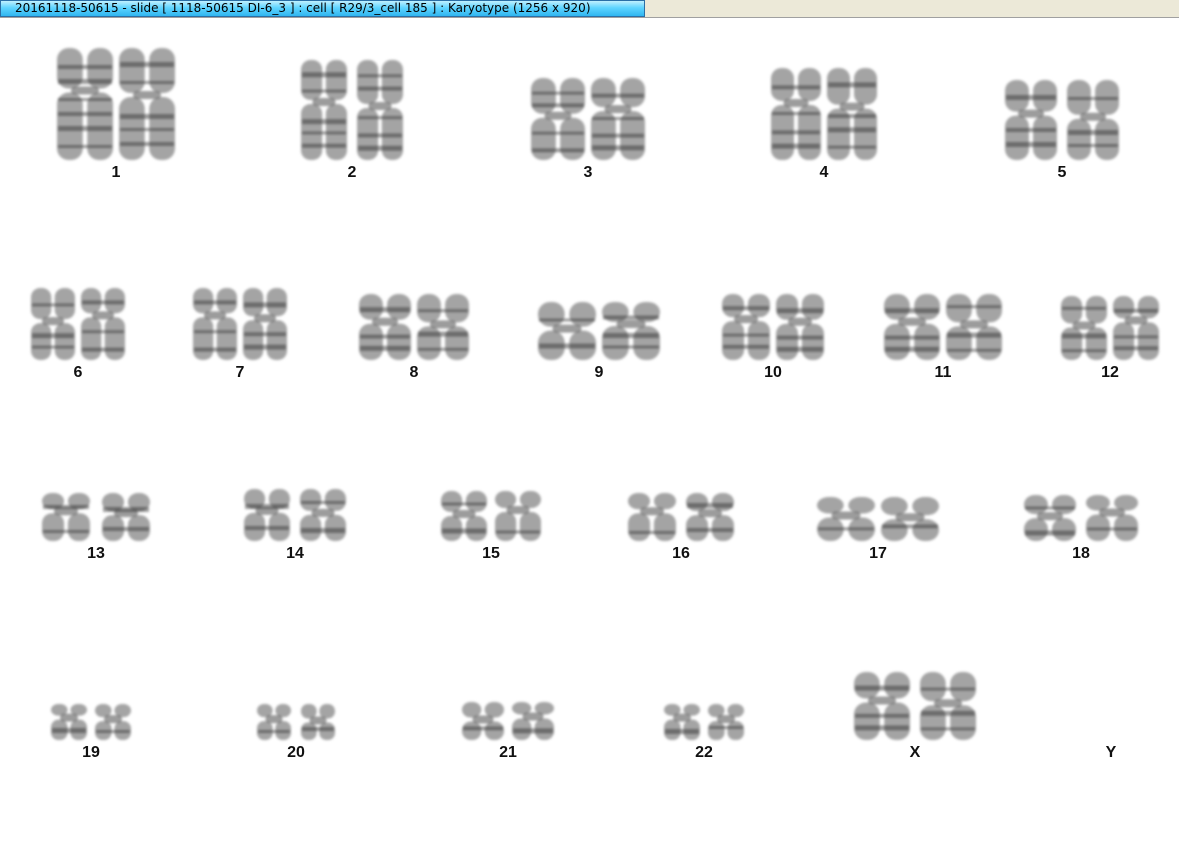  I want to click on chromosome-label: 20, so click(296, 752).